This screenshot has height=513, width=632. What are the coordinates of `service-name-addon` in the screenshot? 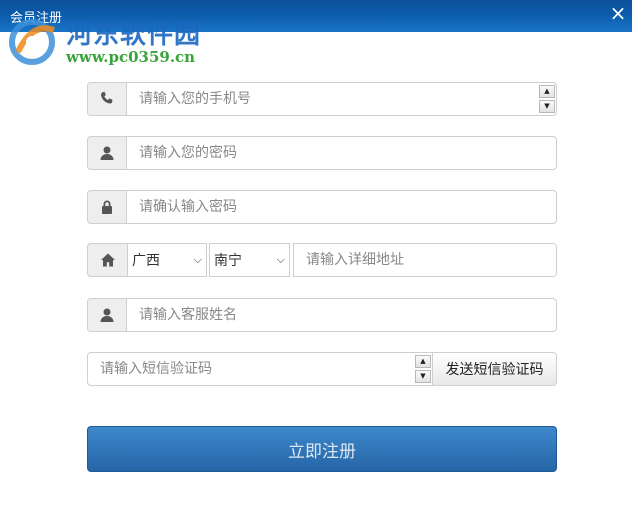 It's located at (107, 315).